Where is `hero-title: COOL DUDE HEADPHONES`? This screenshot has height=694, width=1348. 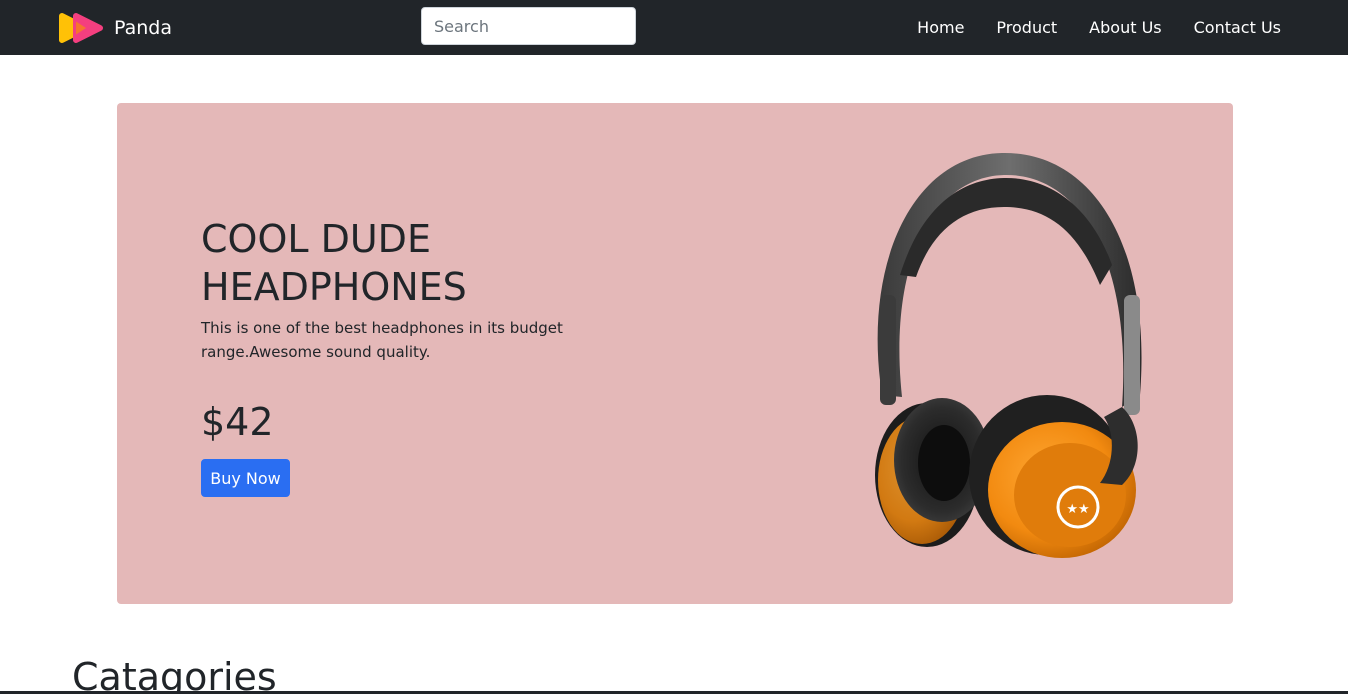 hero-title: COOL DUDE HEADPHONES is located at coordinates (334, 263).